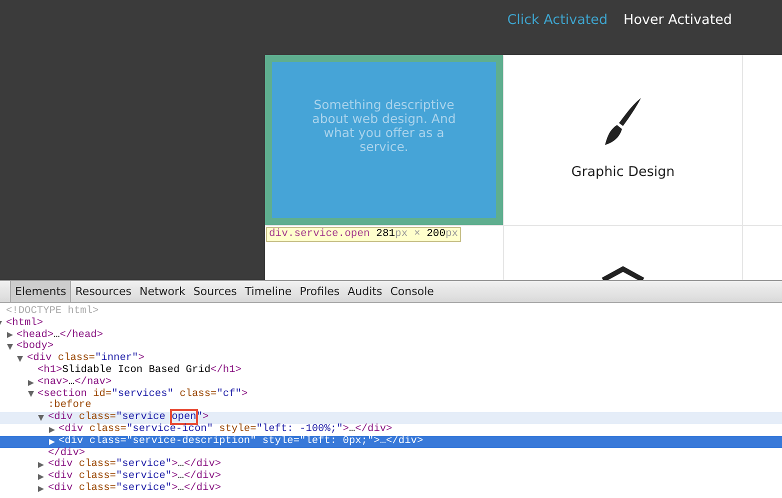 Image resolution: width=782 pixels, height=498 pixels. I want to click on tree-row: <nav>…</nav>, so click(391, 382).